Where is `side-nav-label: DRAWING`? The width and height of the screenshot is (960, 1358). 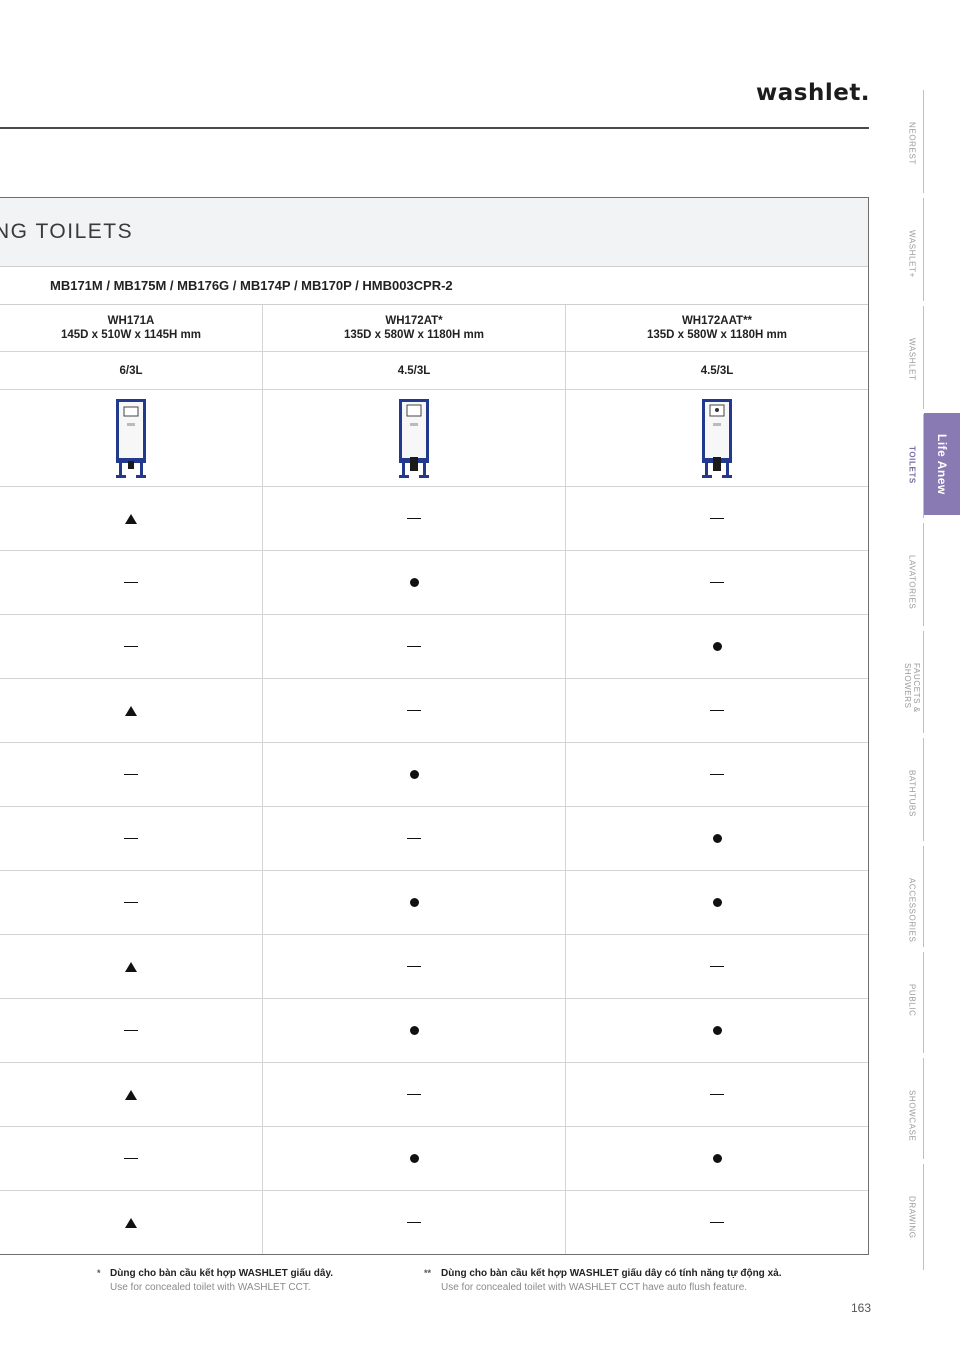
side-nav-label: DRAWING is located at coordinates (912, 1217).